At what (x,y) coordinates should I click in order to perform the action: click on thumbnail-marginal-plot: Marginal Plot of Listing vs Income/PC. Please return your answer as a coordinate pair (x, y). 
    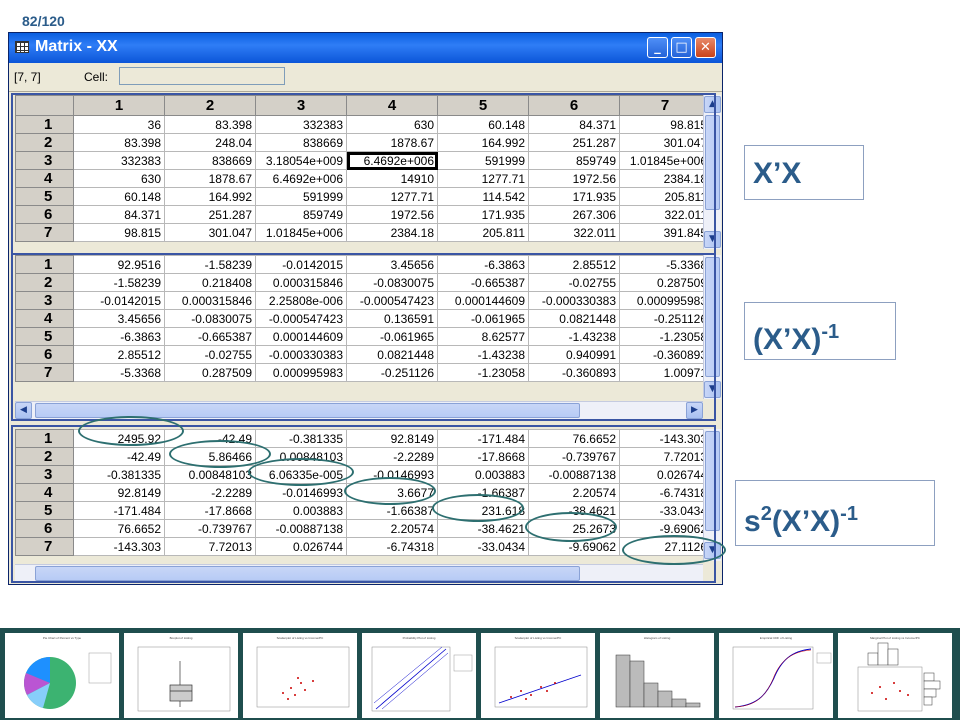
    Looking at the image, I should click on (895, 675).